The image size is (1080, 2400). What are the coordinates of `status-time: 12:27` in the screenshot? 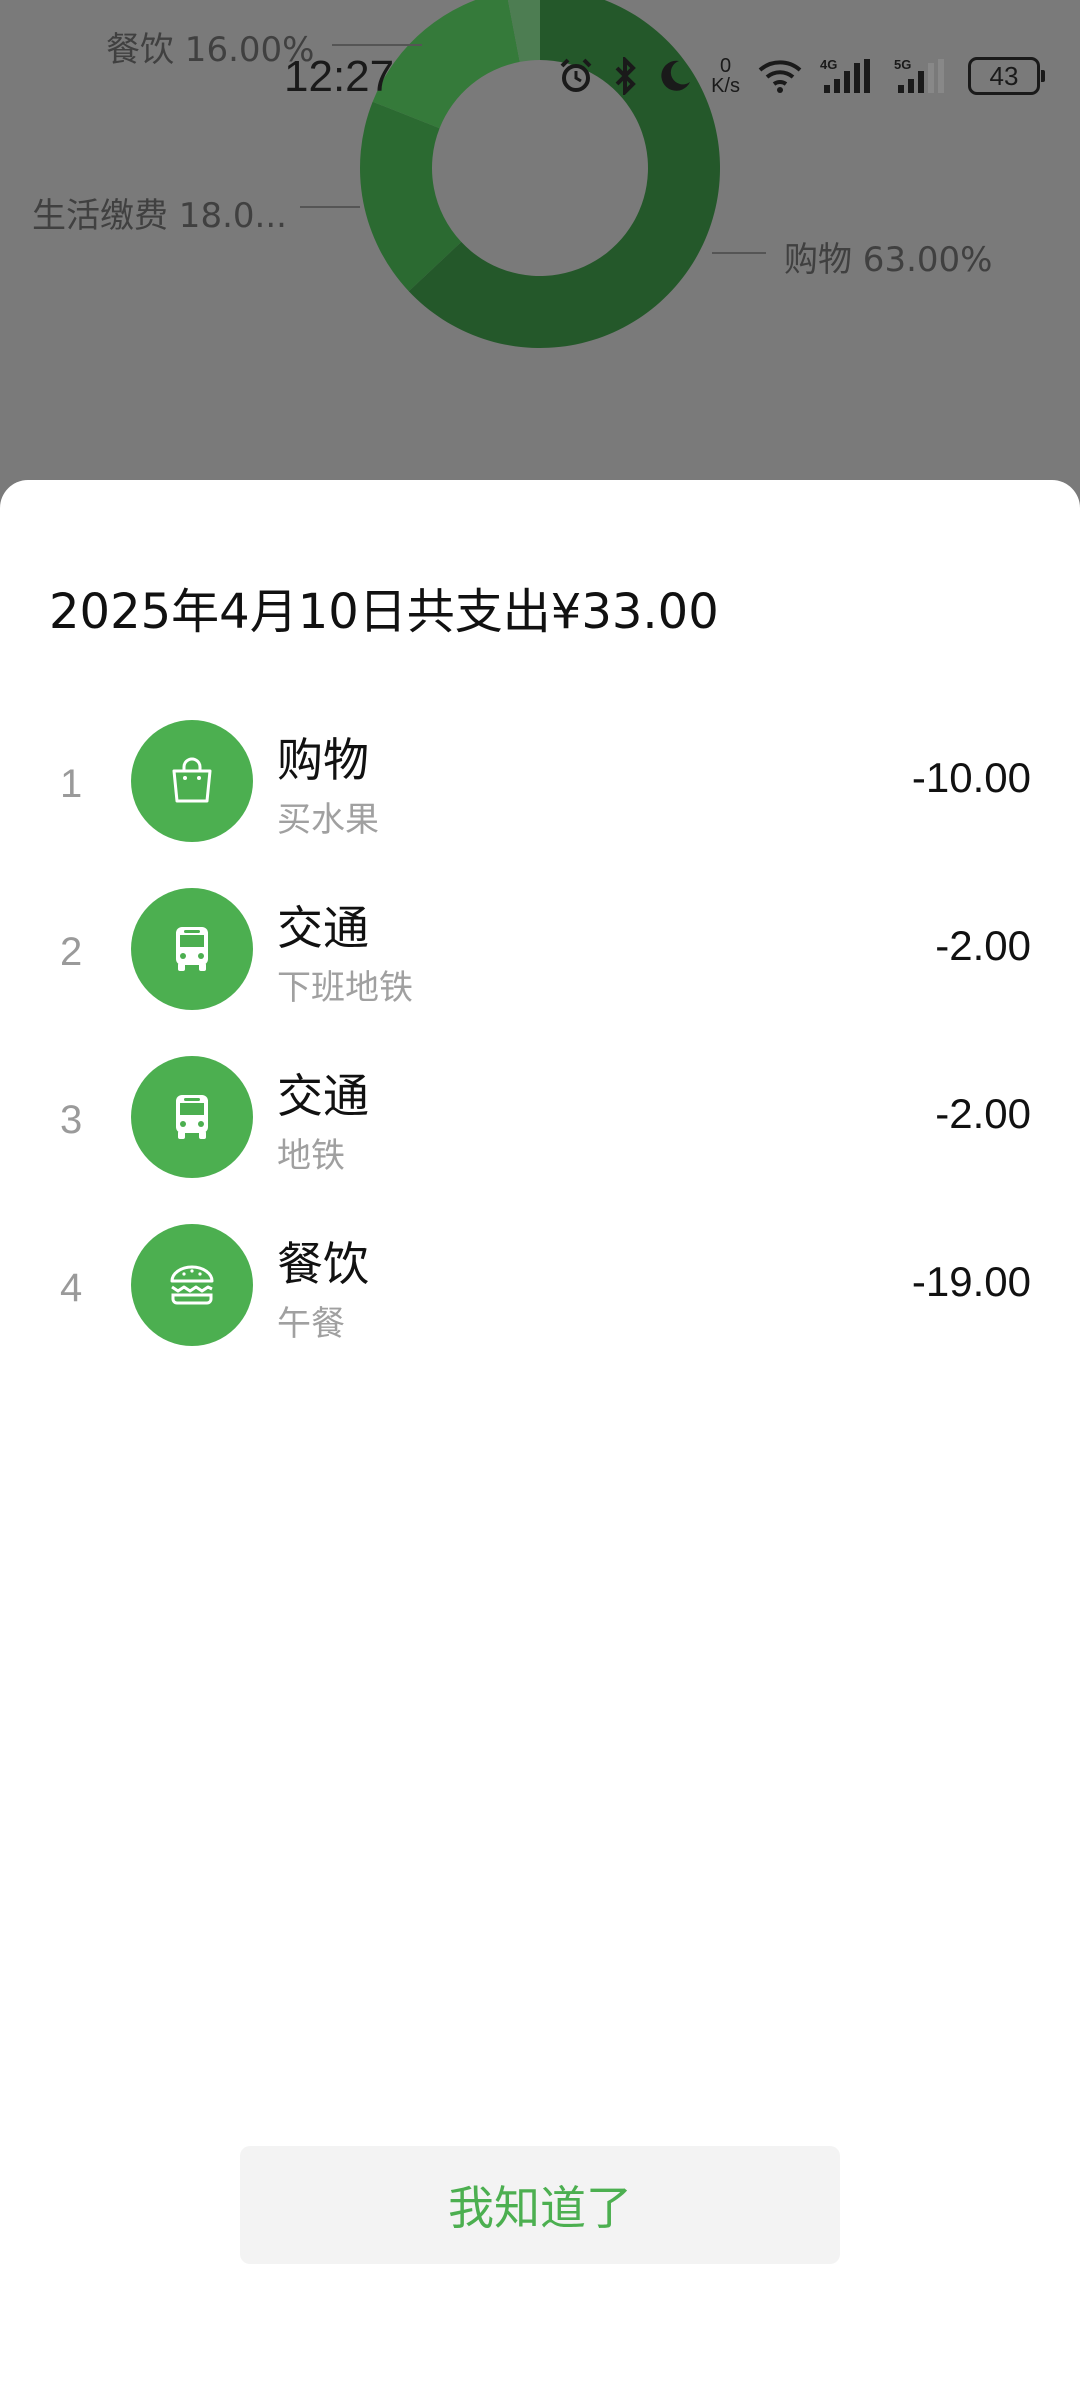 It's located at (339, 76).